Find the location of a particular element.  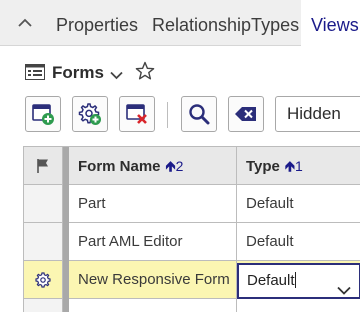

flag-icon is located at coordinates (42, 165).